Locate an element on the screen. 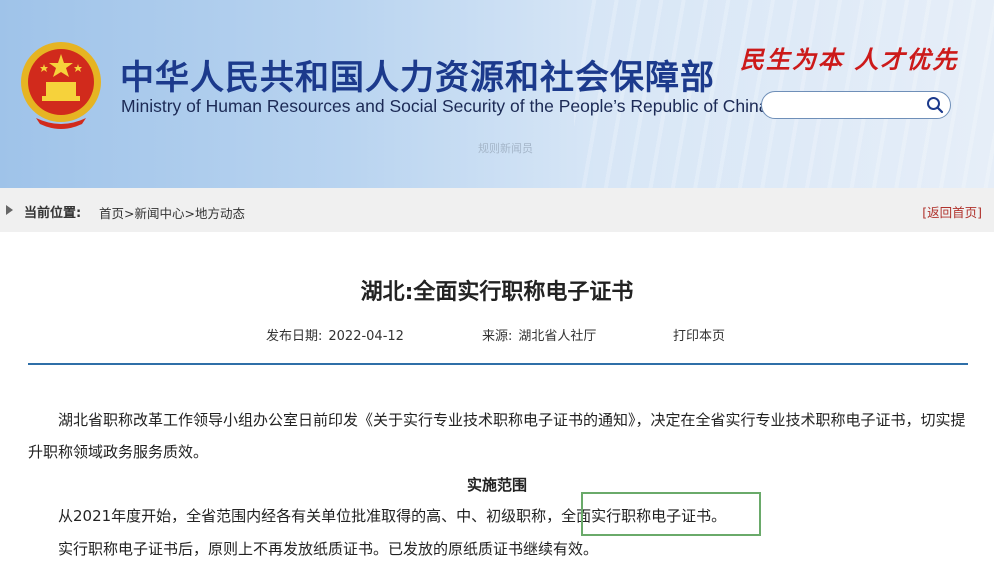 This screenshot has width=994, height=570. national-emblem-icon is located at coordinates (61, 85).